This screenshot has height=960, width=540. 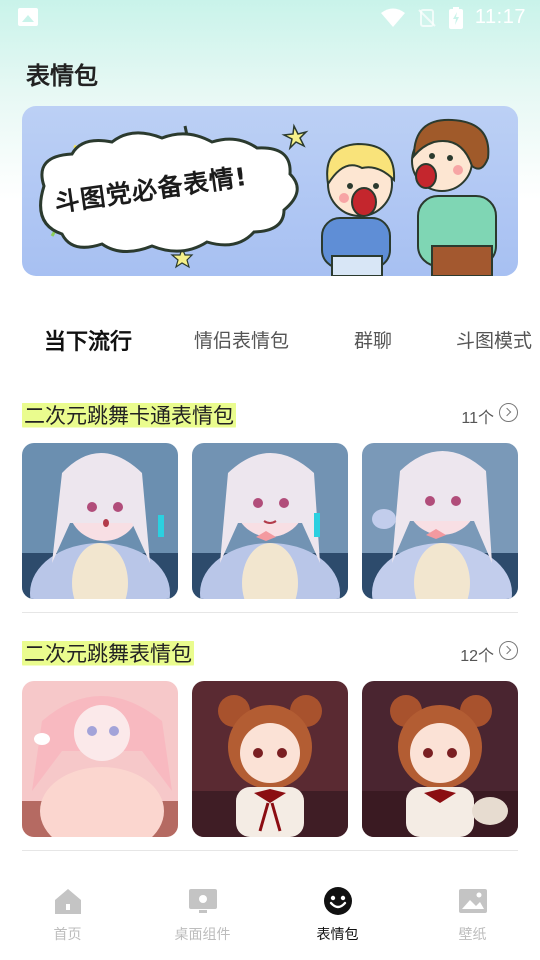 I want to click on tab-group-chat: 群聊, so click(x=373, y=339).